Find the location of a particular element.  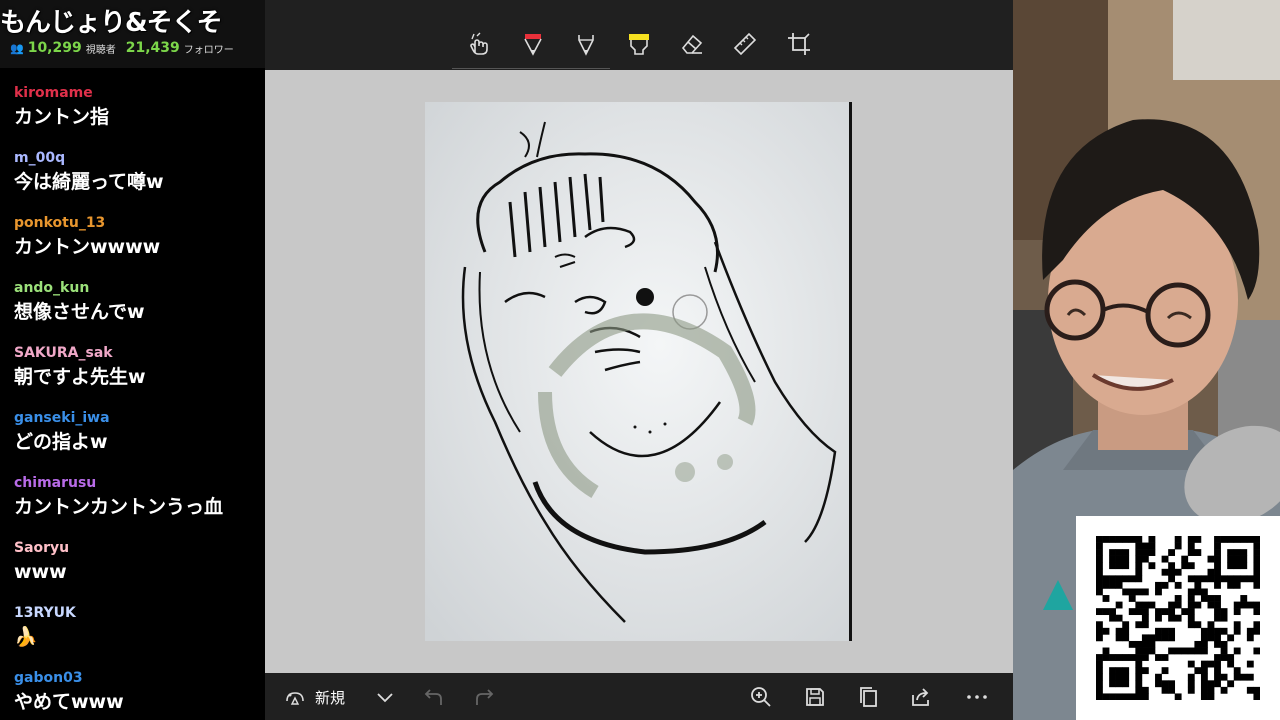

share-icon is located at coordinates (920, 697).